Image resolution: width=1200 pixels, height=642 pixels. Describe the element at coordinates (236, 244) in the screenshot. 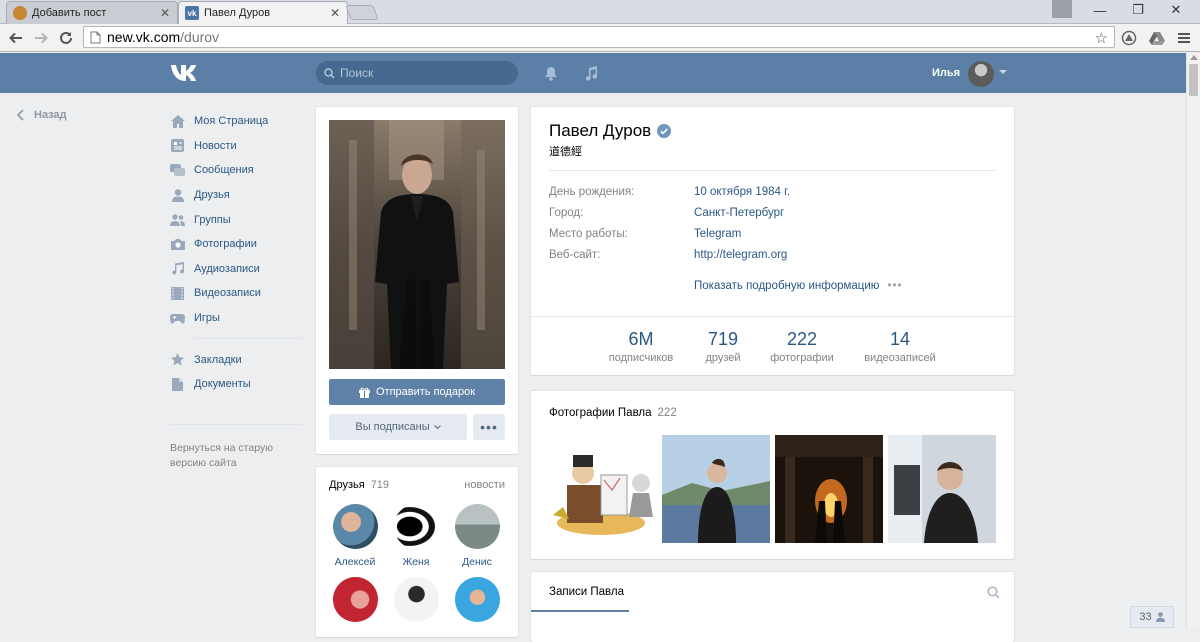

I see `sidebar-item-photos: Фотографии` at that location.